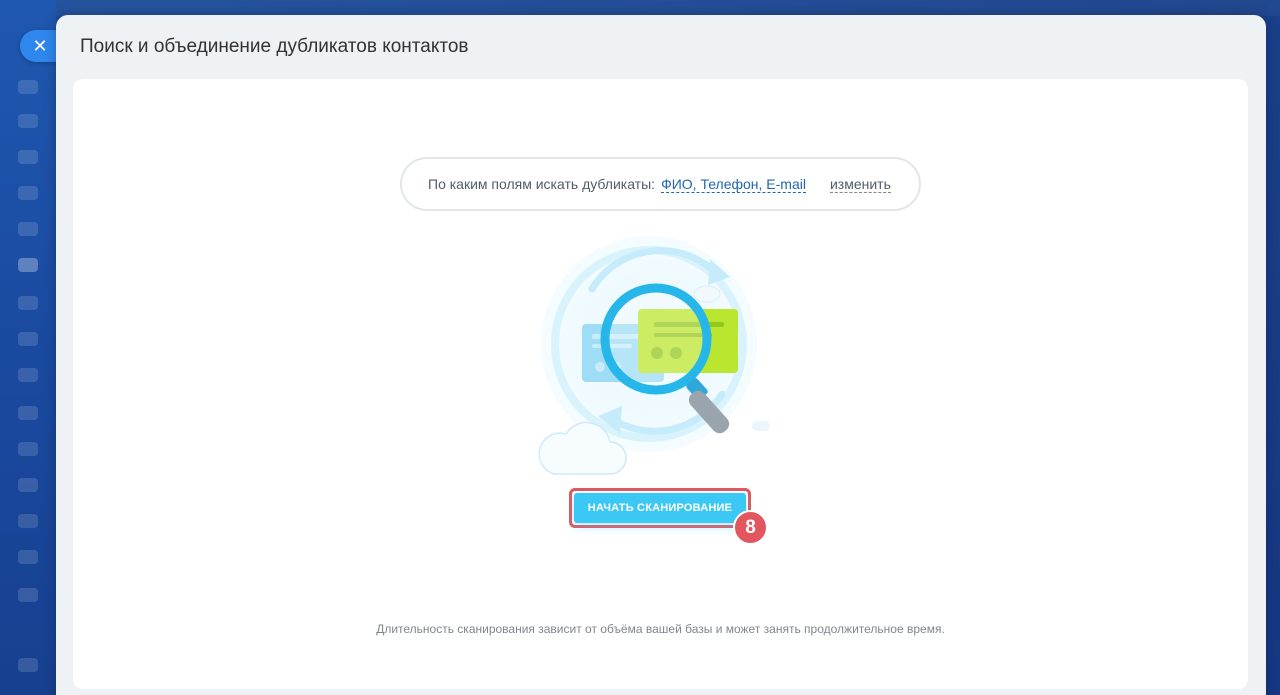 The image size is (1280, 695). I want to click on background-app-sidebar, so click(28, 347).